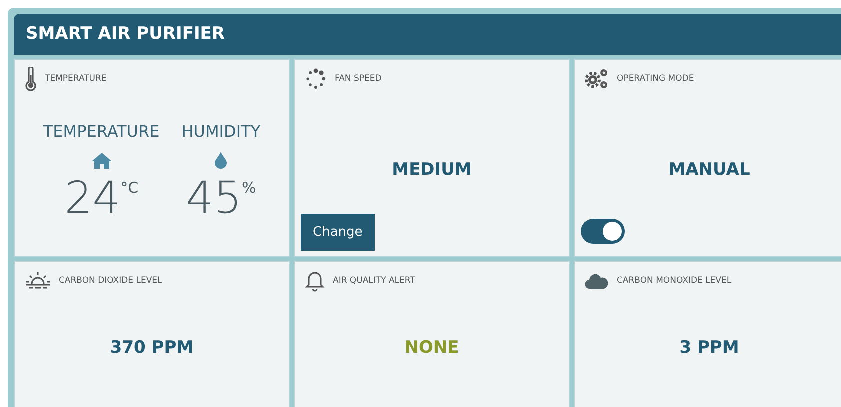 The image size is (841, 407). I want to click on app-title: SMART AIR PURIFIER, so click(125, 34).